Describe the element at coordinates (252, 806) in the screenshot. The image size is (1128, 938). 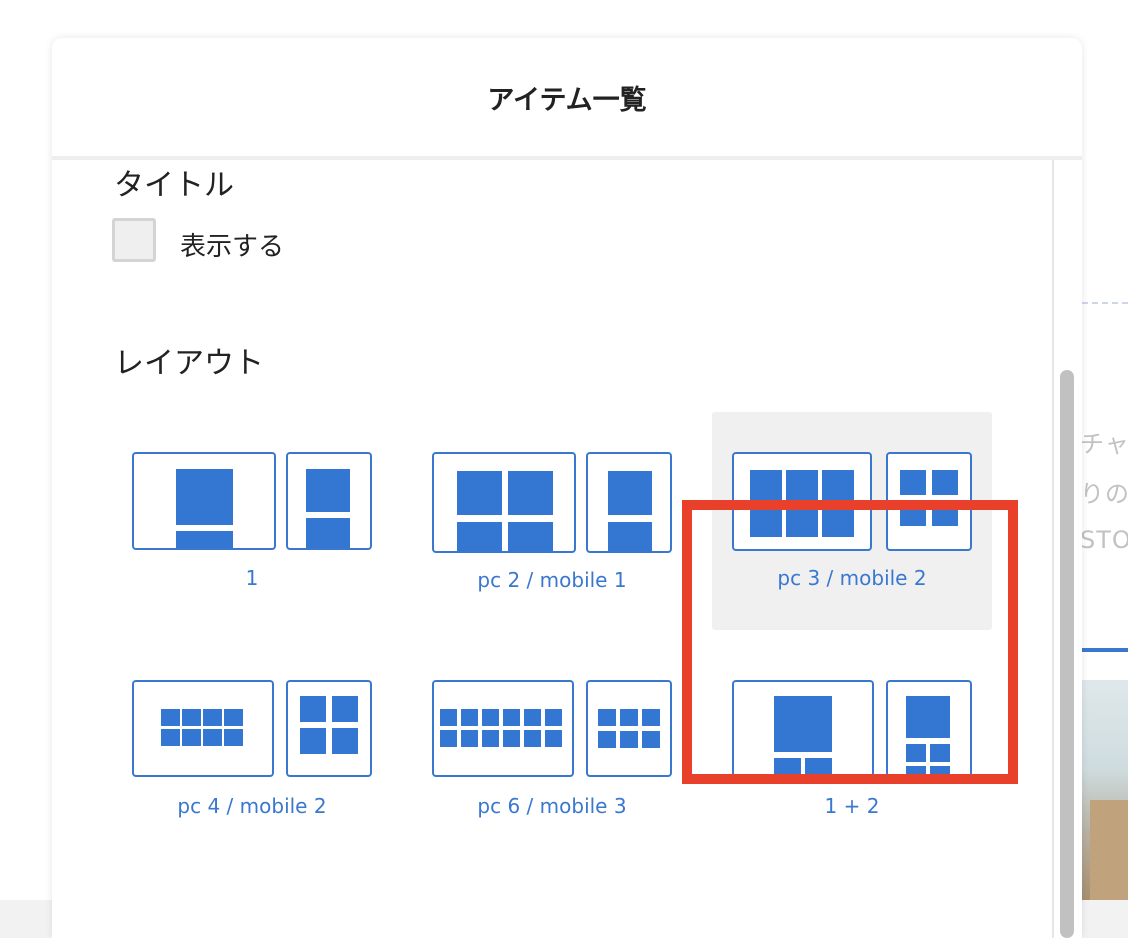
I see `layout-option-label: pc 4 / mobile 2` at that location.